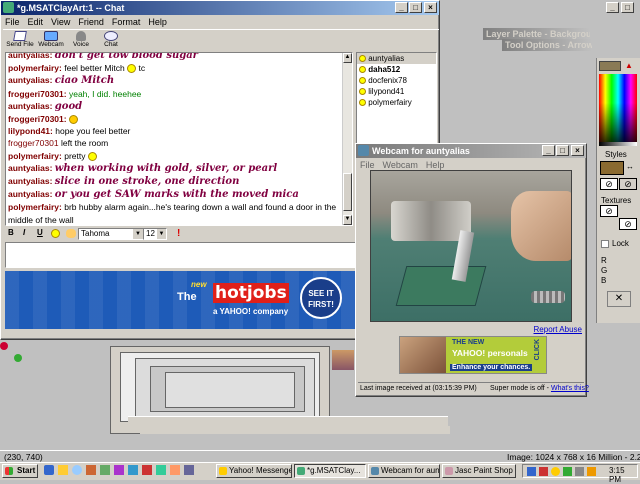 This screenshot has height=484, width=640. What do you see at coordinates (623, 475) in the screenshot?
I see `clock: 3:15 PM` at bounding box center [623, 475].